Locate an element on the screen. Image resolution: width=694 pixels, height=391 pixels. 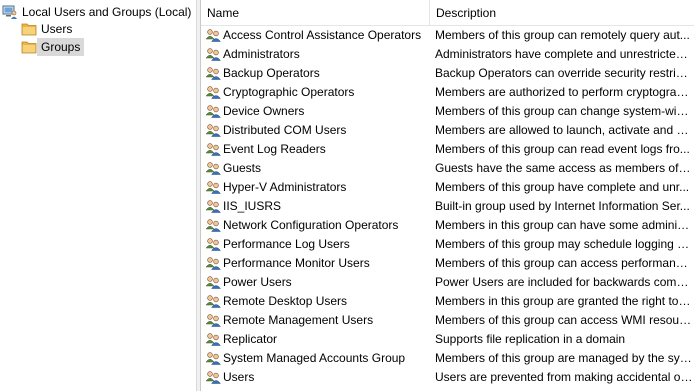
list-header: Name Description is located at coordinates (447, 13).